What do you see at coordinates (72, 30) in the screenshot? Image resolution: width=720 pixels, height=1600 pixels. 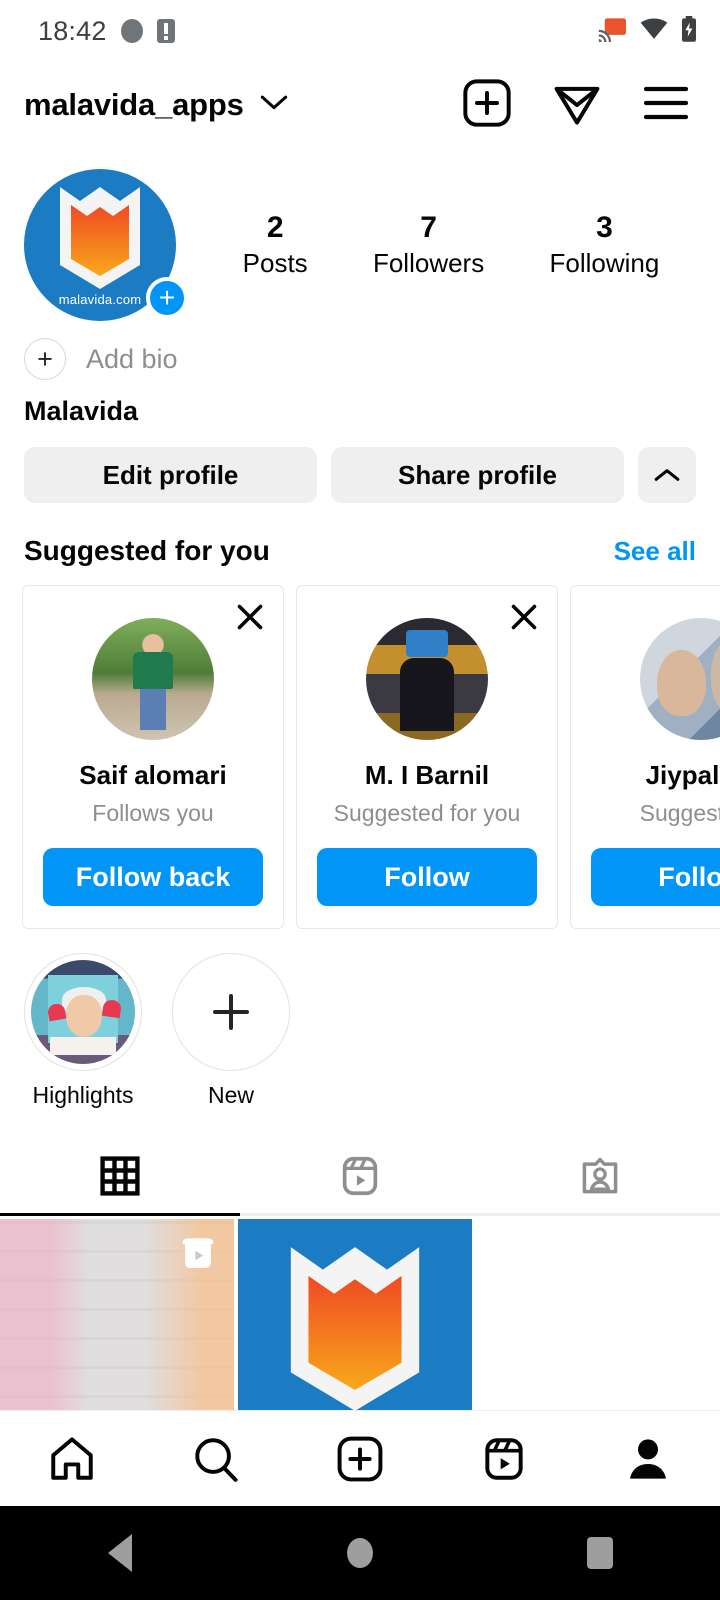 I see `status-time: 18:42` at bounding box center [72, 30].